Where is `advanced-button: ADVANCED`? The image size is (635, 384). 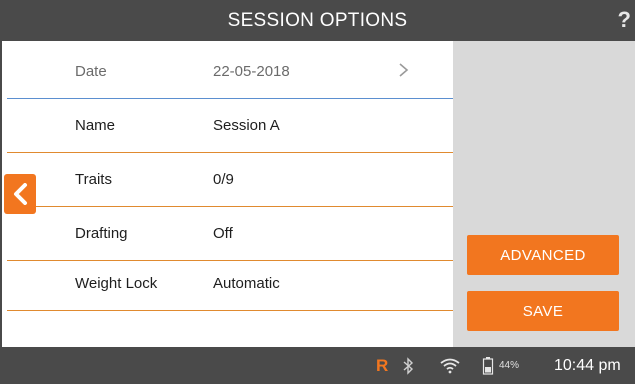 advanced-button: ADVANCED is located at coordinates (543, 255).